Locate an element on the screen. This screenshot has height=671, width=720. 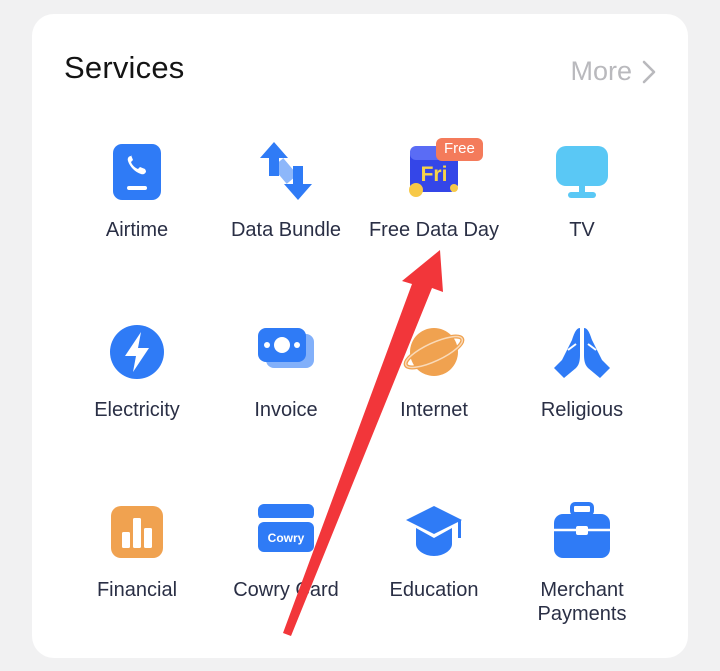
service-label: Data Bundle is located at coordinates (286, 230).